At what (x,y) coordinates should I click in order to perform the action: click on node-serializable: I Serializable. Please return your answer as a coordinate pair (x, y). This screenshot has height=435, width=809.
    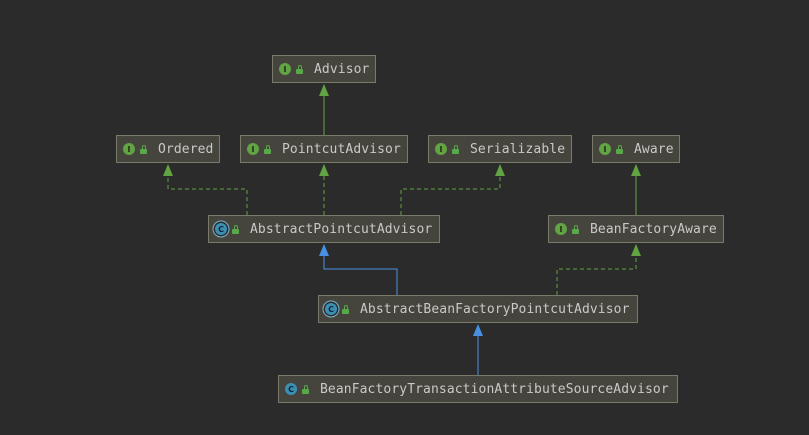
    Looking at the image, I should click on (500, 149).